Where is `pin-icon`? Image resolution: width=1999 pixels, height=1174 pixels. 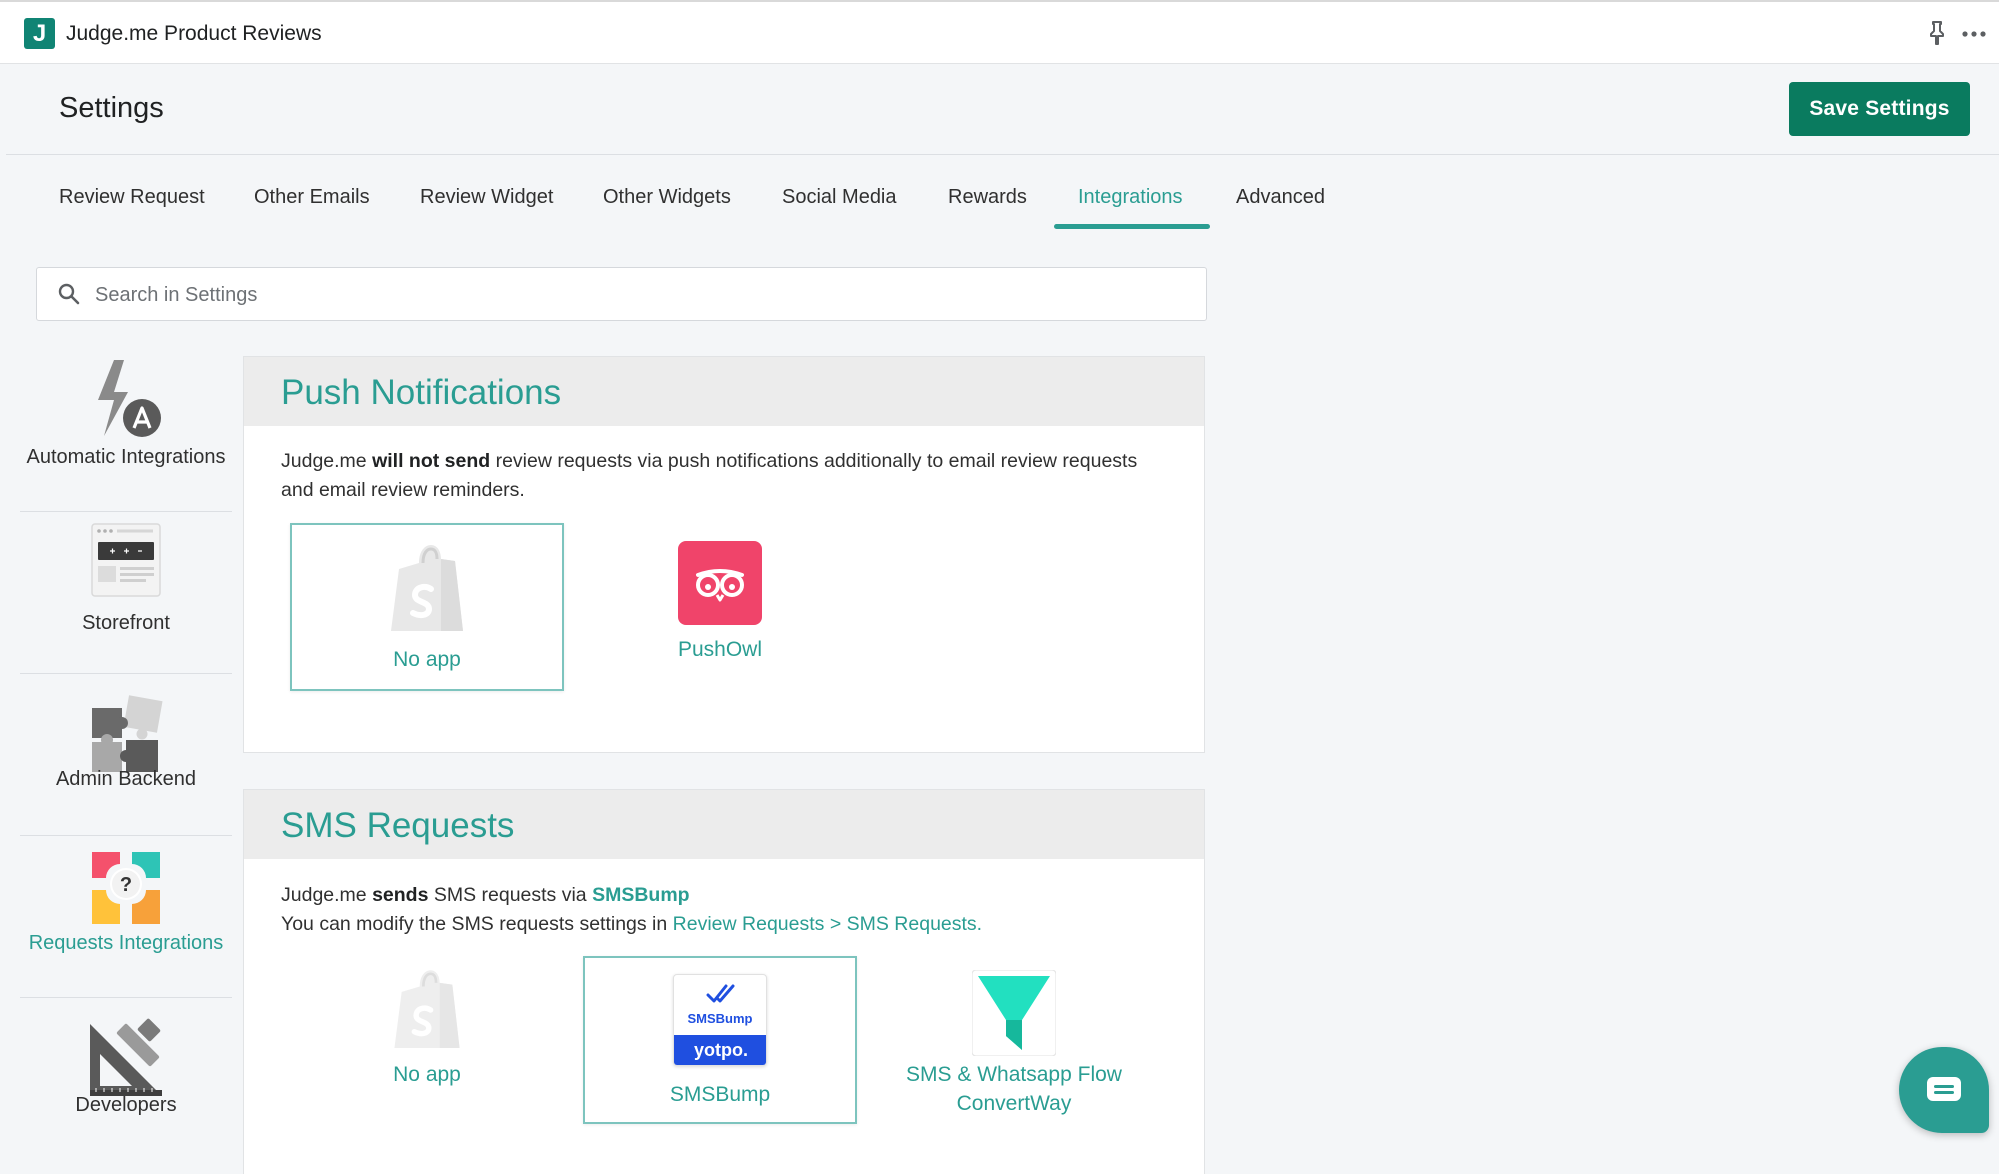 pin-icon is located at coordinates (1937, 33).